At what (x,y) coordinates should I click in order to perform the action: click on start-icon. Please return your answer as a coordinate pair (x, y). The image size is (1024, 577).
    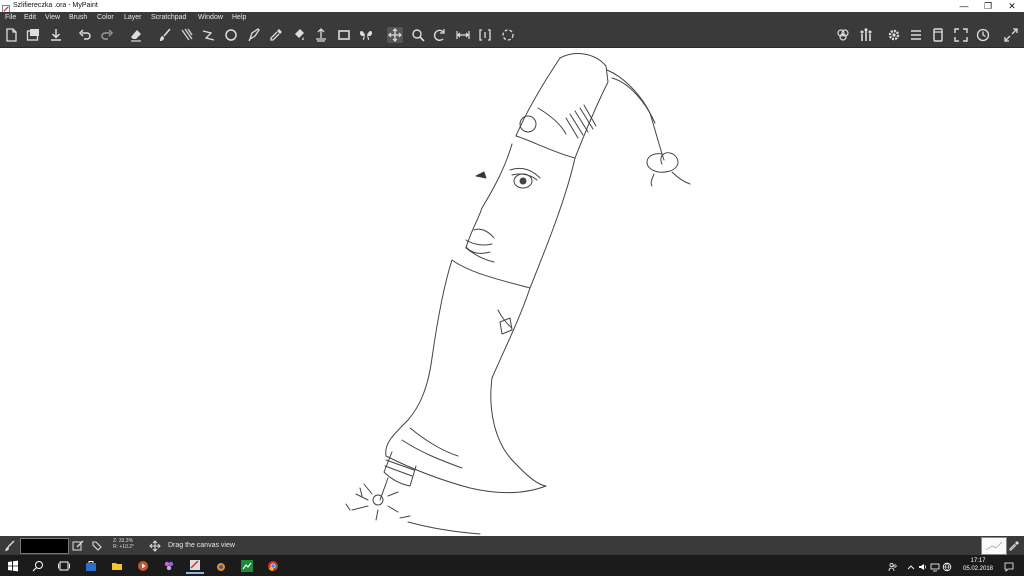
    Looking at the image, I should click on (13, 565).